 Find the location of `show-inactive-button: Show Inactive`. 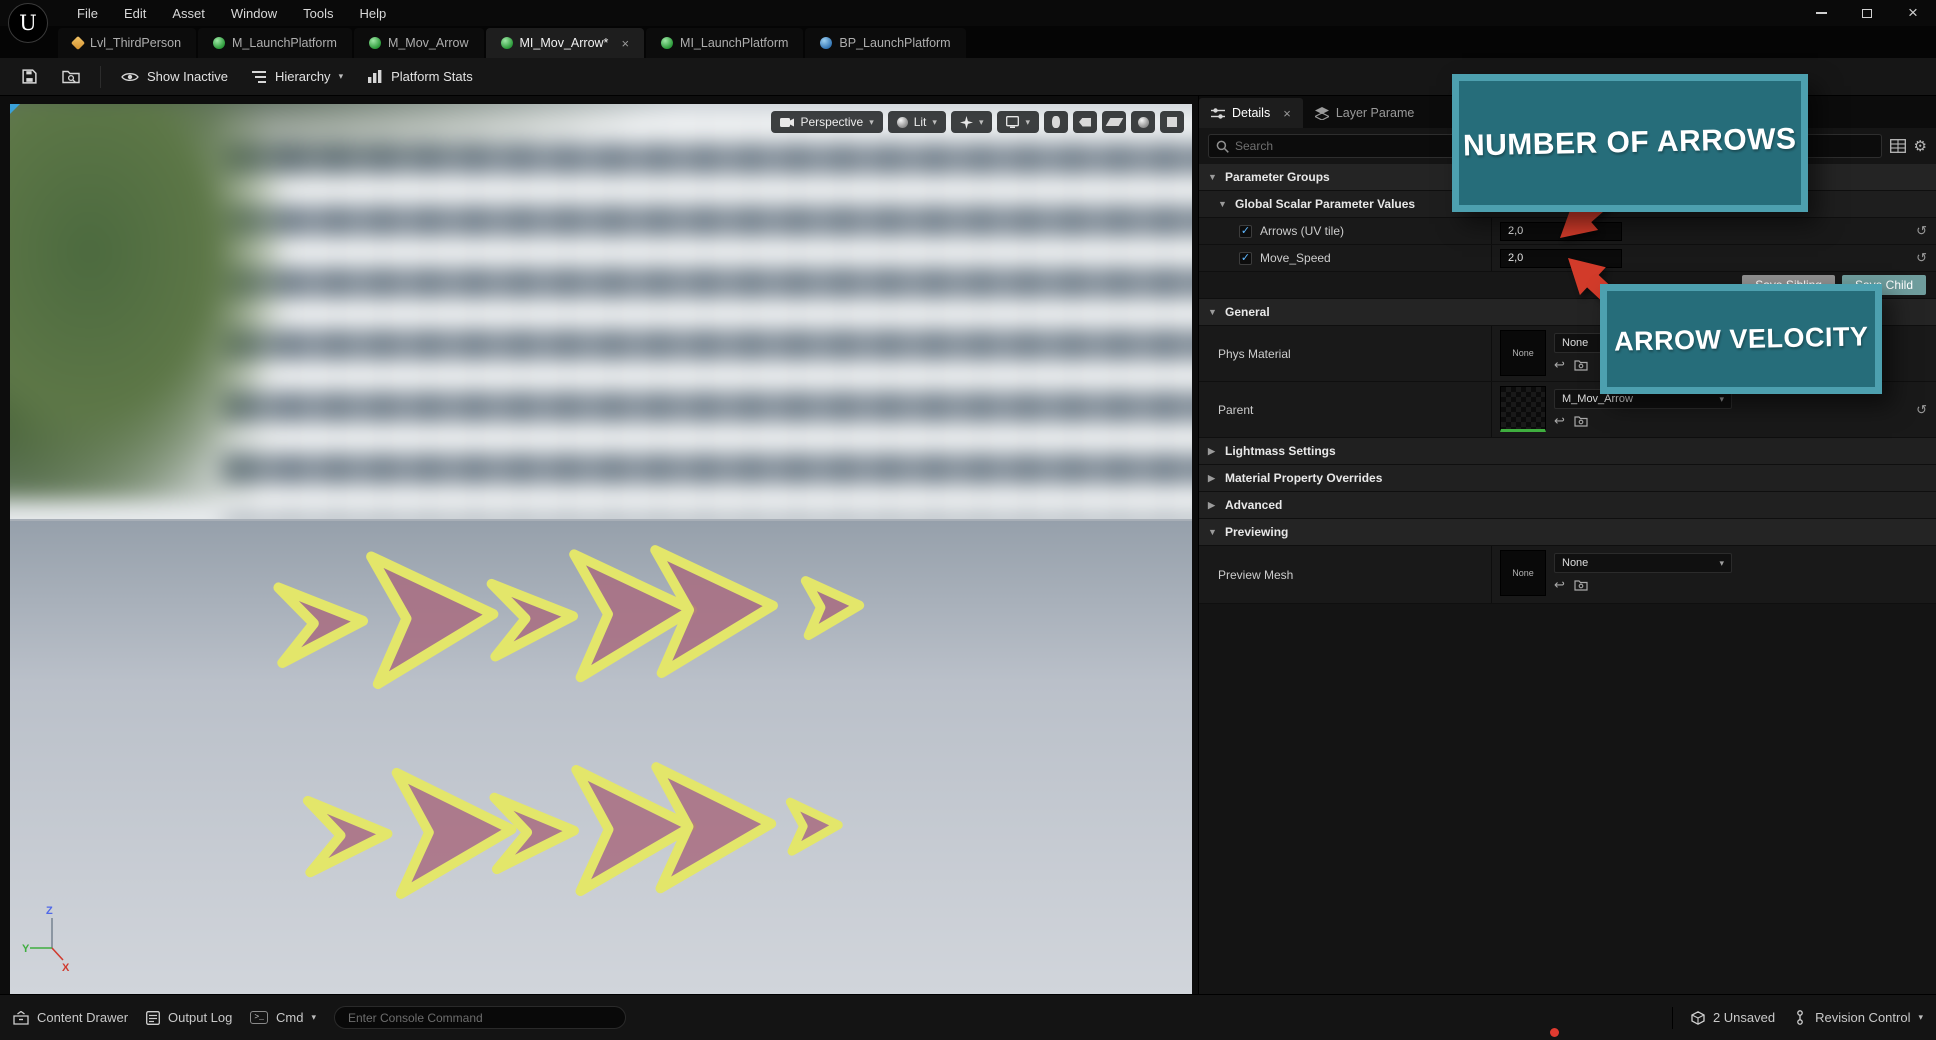

show-inactive-button: Show Inactive is located at coordinates (174, 77).